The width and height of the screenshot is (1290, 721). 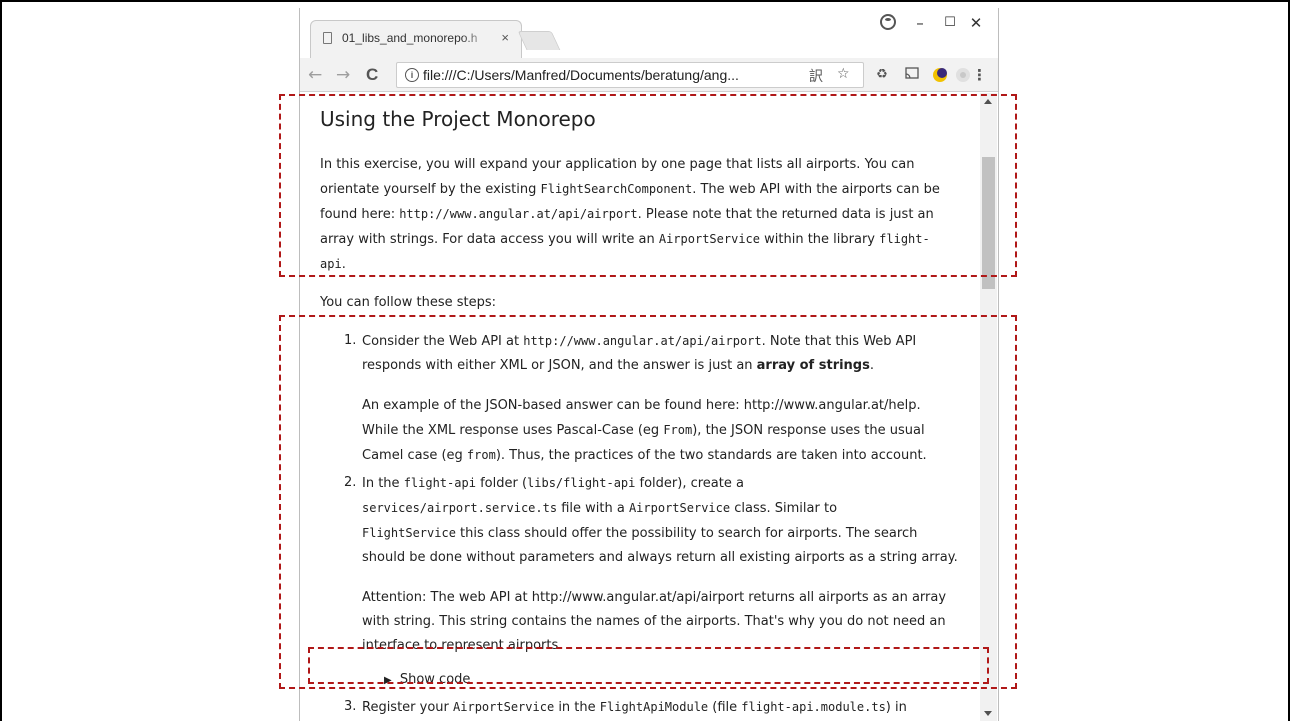 I want to click on code-flightapimodule: FlightApiModule, so click(x=654, y=707).